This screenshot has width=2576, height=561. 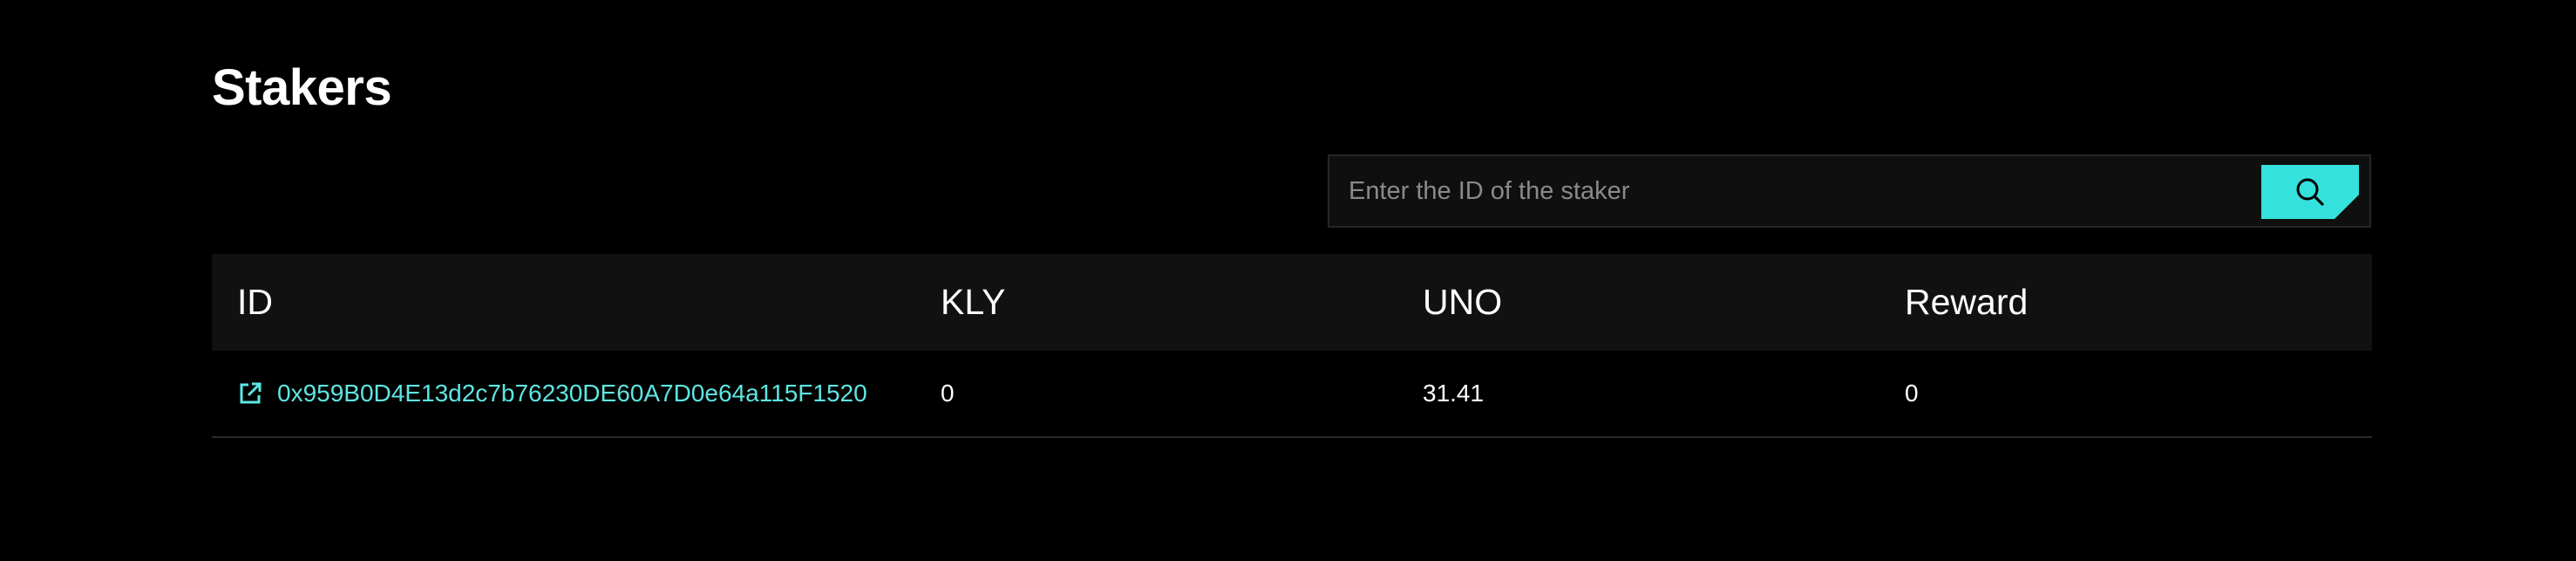 What do you see at coordinates (1292, 303) in the screenshot?
I see `table-header: ID KLY UNO Reward` at bounding box center [1292, 303].